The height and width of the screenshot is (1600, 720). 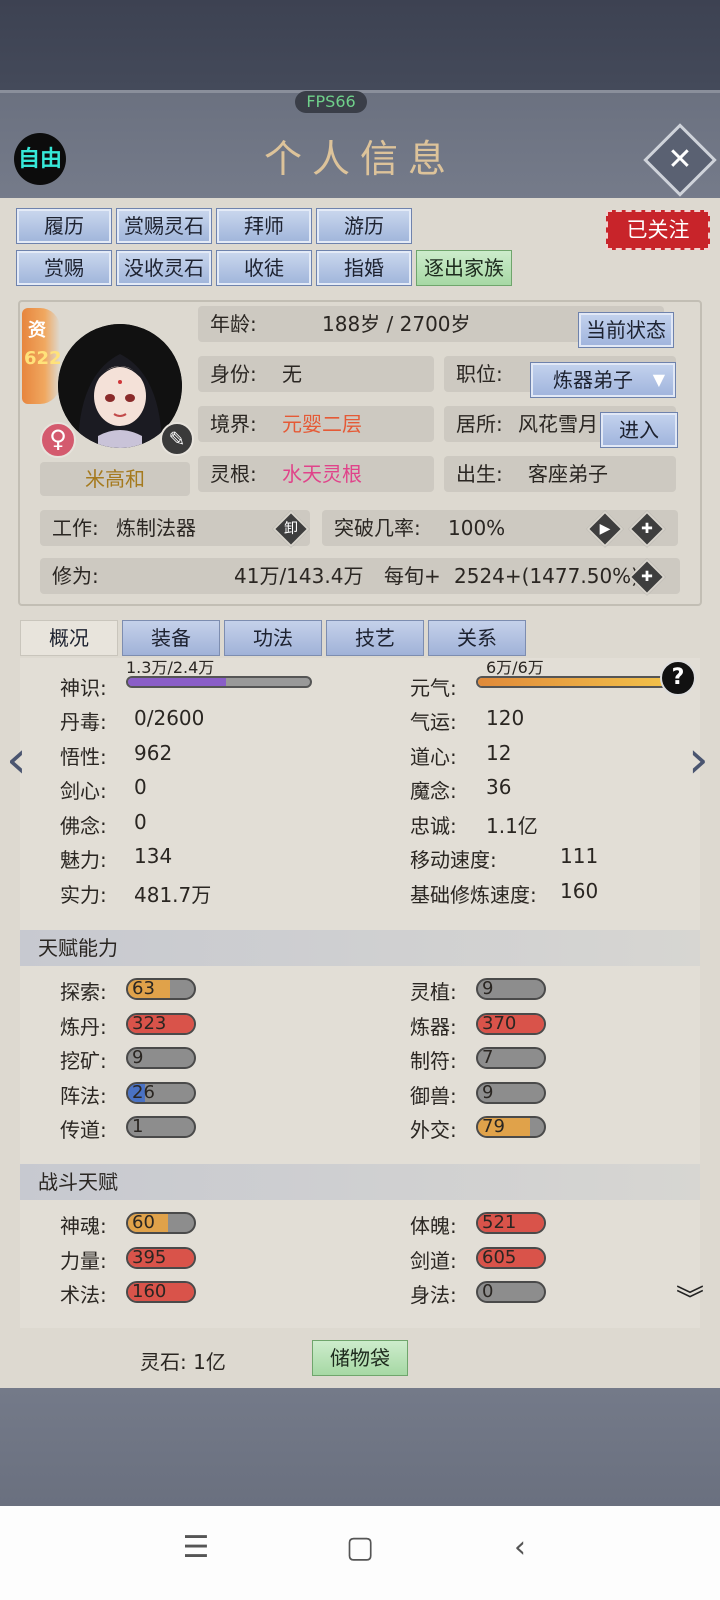 What do you see at coordinates (515, 667) in the screenshot?
I see `vitality-value: 6万/6万` at bounding box center [515, 667].